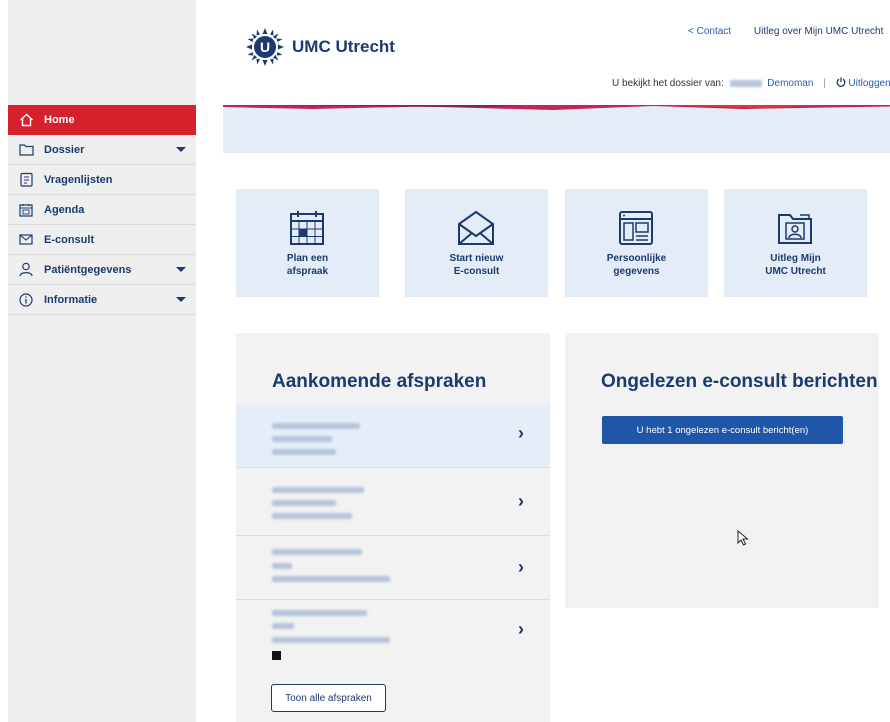 The image size is (890, 722). Describe the element at coordinates (307, 228) in the screenshot. I see `calendar-grid-icon` at that location.